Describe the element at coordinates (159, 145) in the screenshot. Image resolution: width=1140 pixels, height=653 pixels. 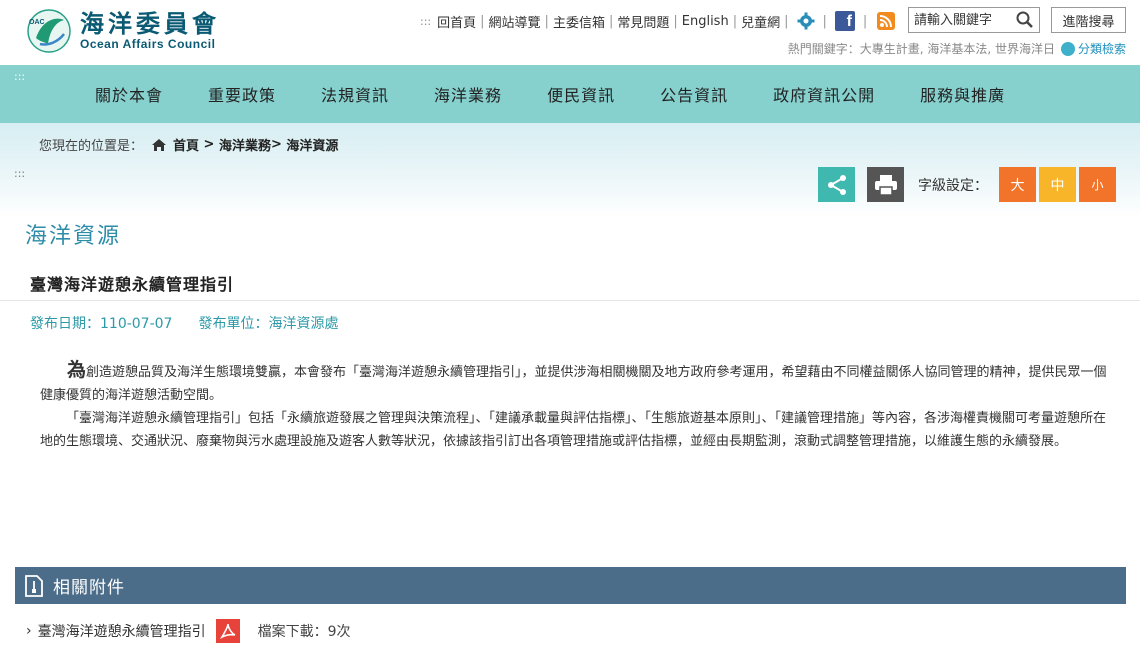
I see `home-icon` at that location.